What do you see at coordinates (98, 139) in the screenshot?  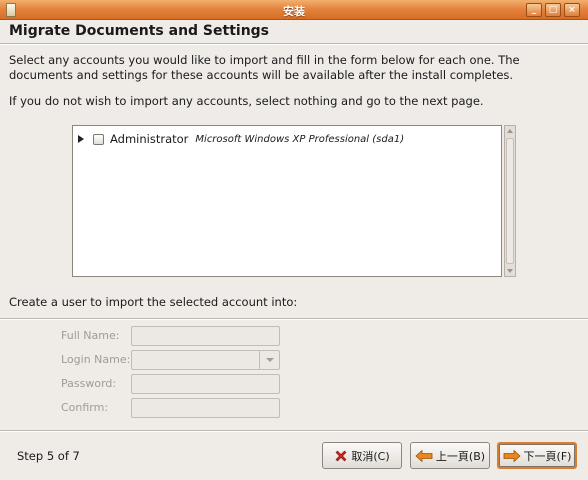 I see `account-checkbox` at bounding box center [98, 139].